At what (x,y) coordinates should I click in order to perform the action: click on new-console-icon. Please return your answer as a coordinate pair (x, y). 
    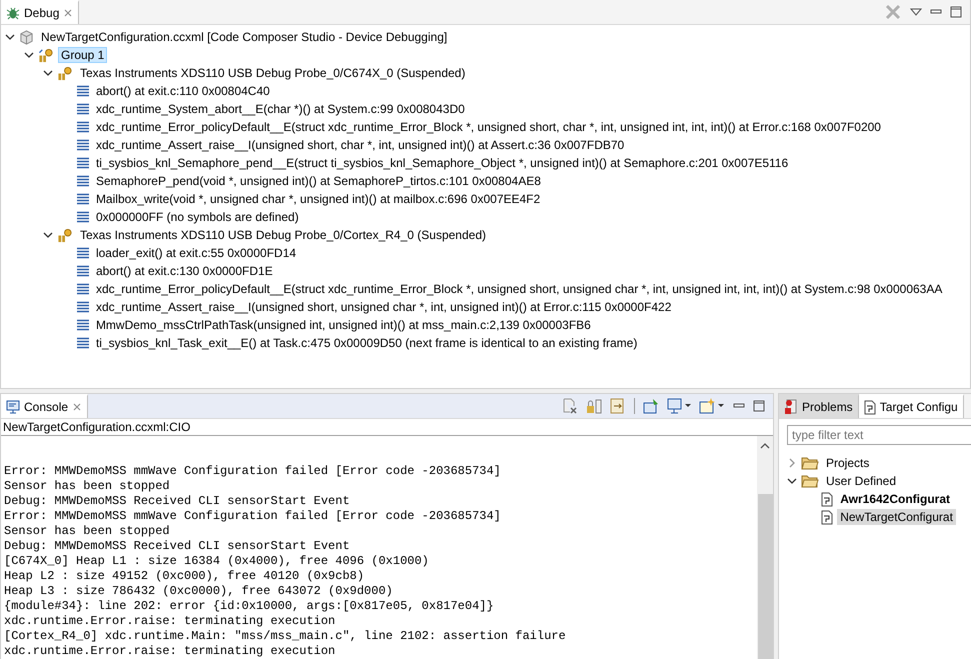
    Looking at the image, I should click on (712, 406).